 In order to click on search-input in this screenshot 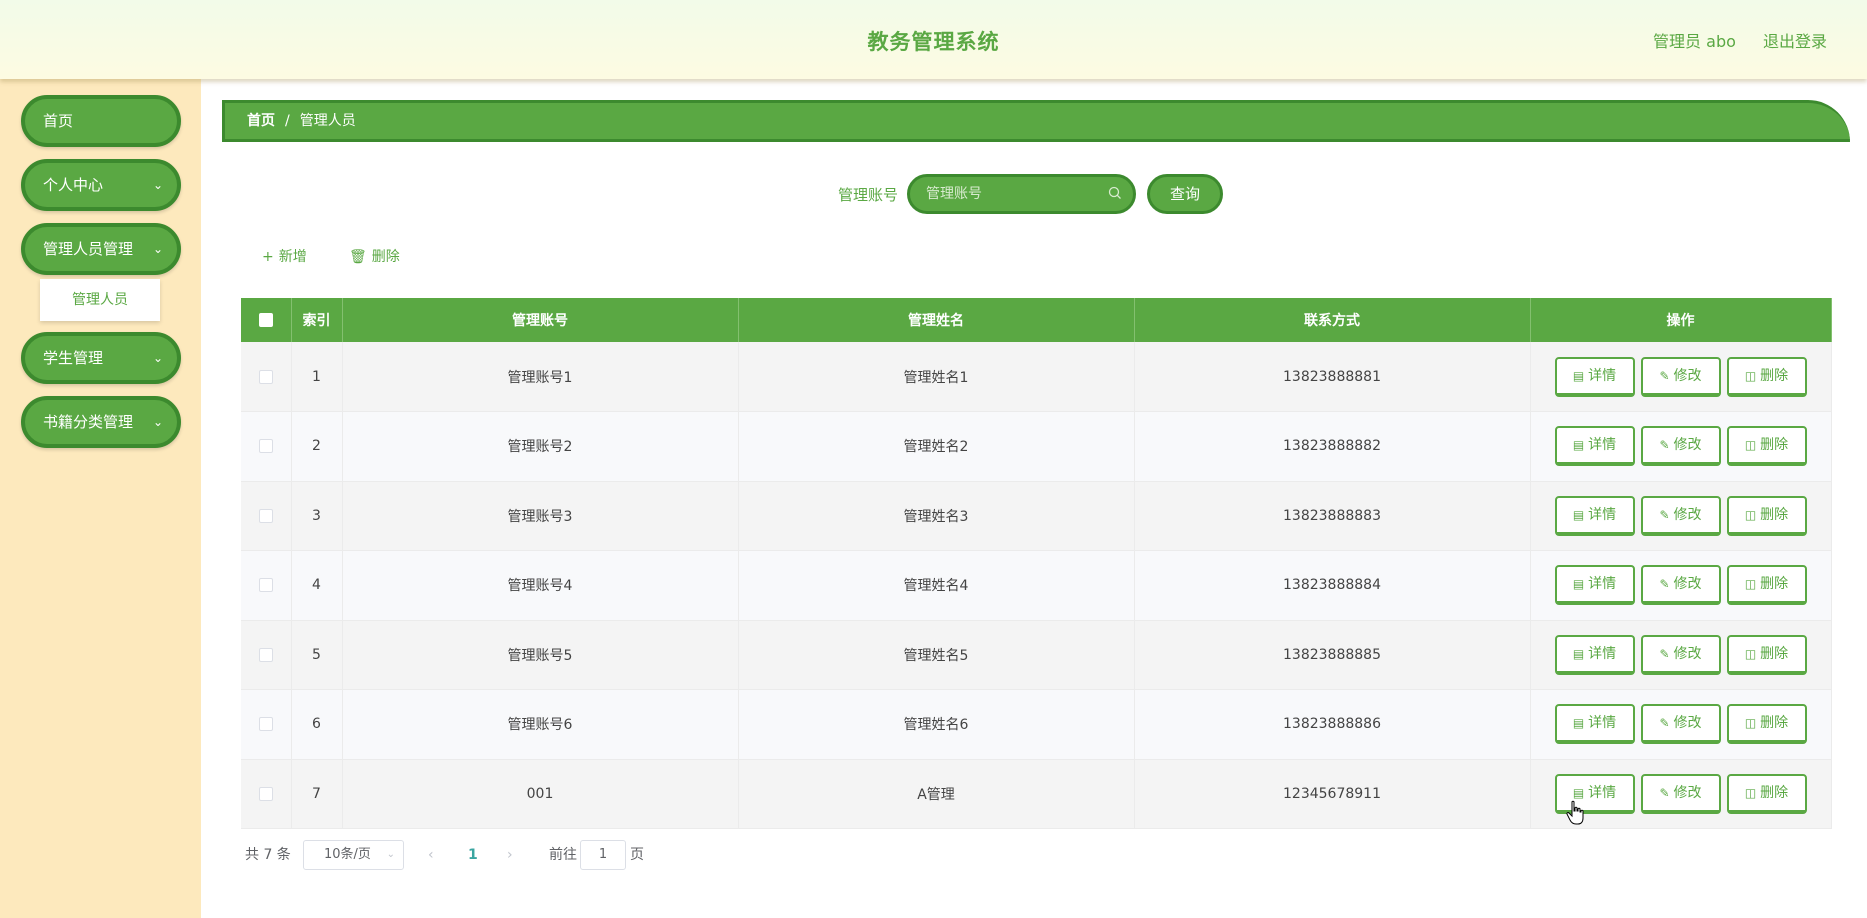, I will do `click(1005, 194)`.